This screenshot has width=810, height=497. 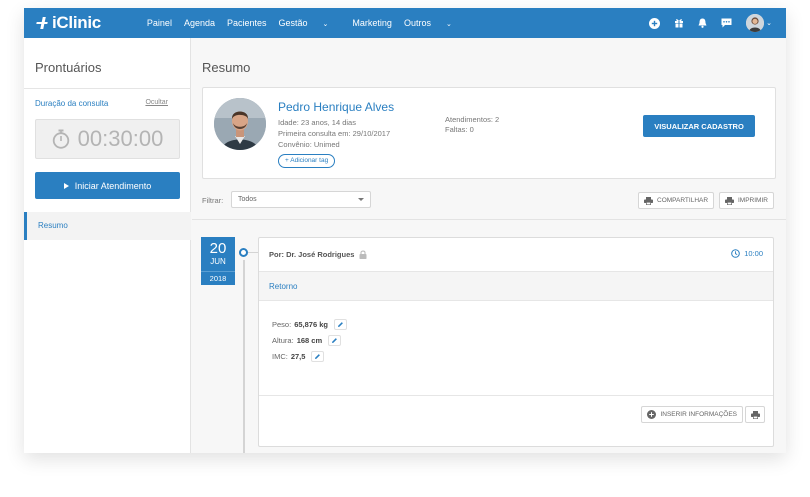 I want to click on vitals-list: Peso: 65,876 kg Altura: 168 cm IMC: 27,5, so click(x=309, y=340).